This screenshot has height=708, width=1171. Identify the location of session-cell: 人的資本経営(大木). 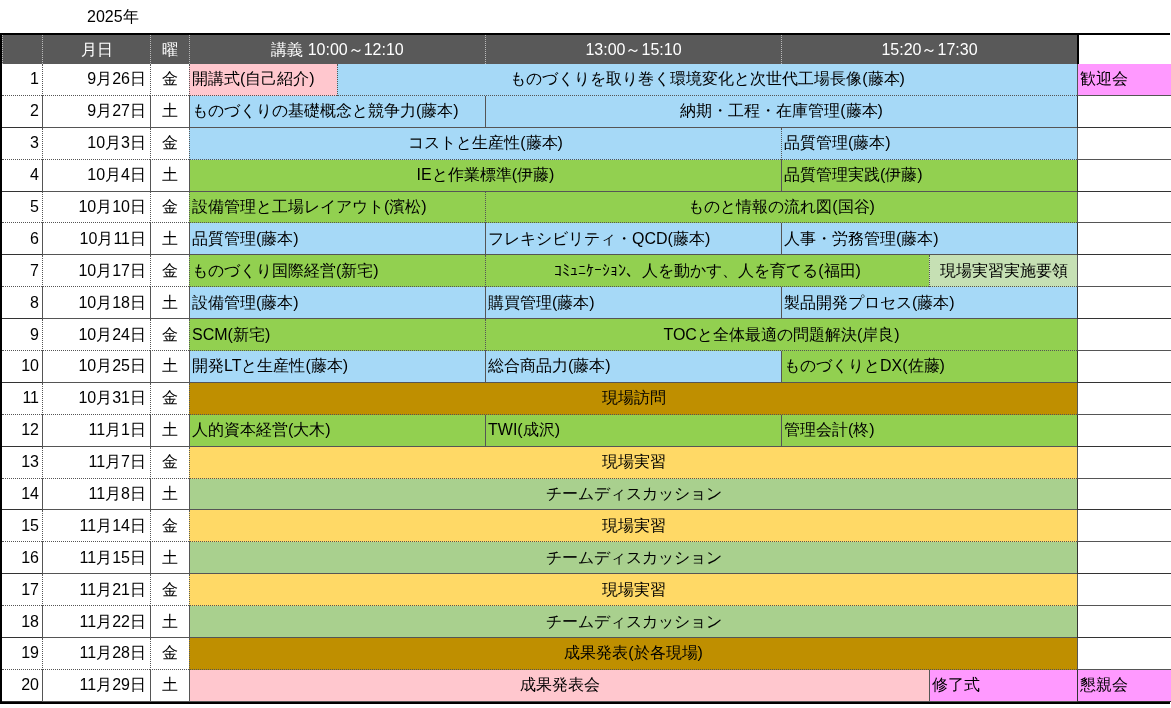
(337, 430).